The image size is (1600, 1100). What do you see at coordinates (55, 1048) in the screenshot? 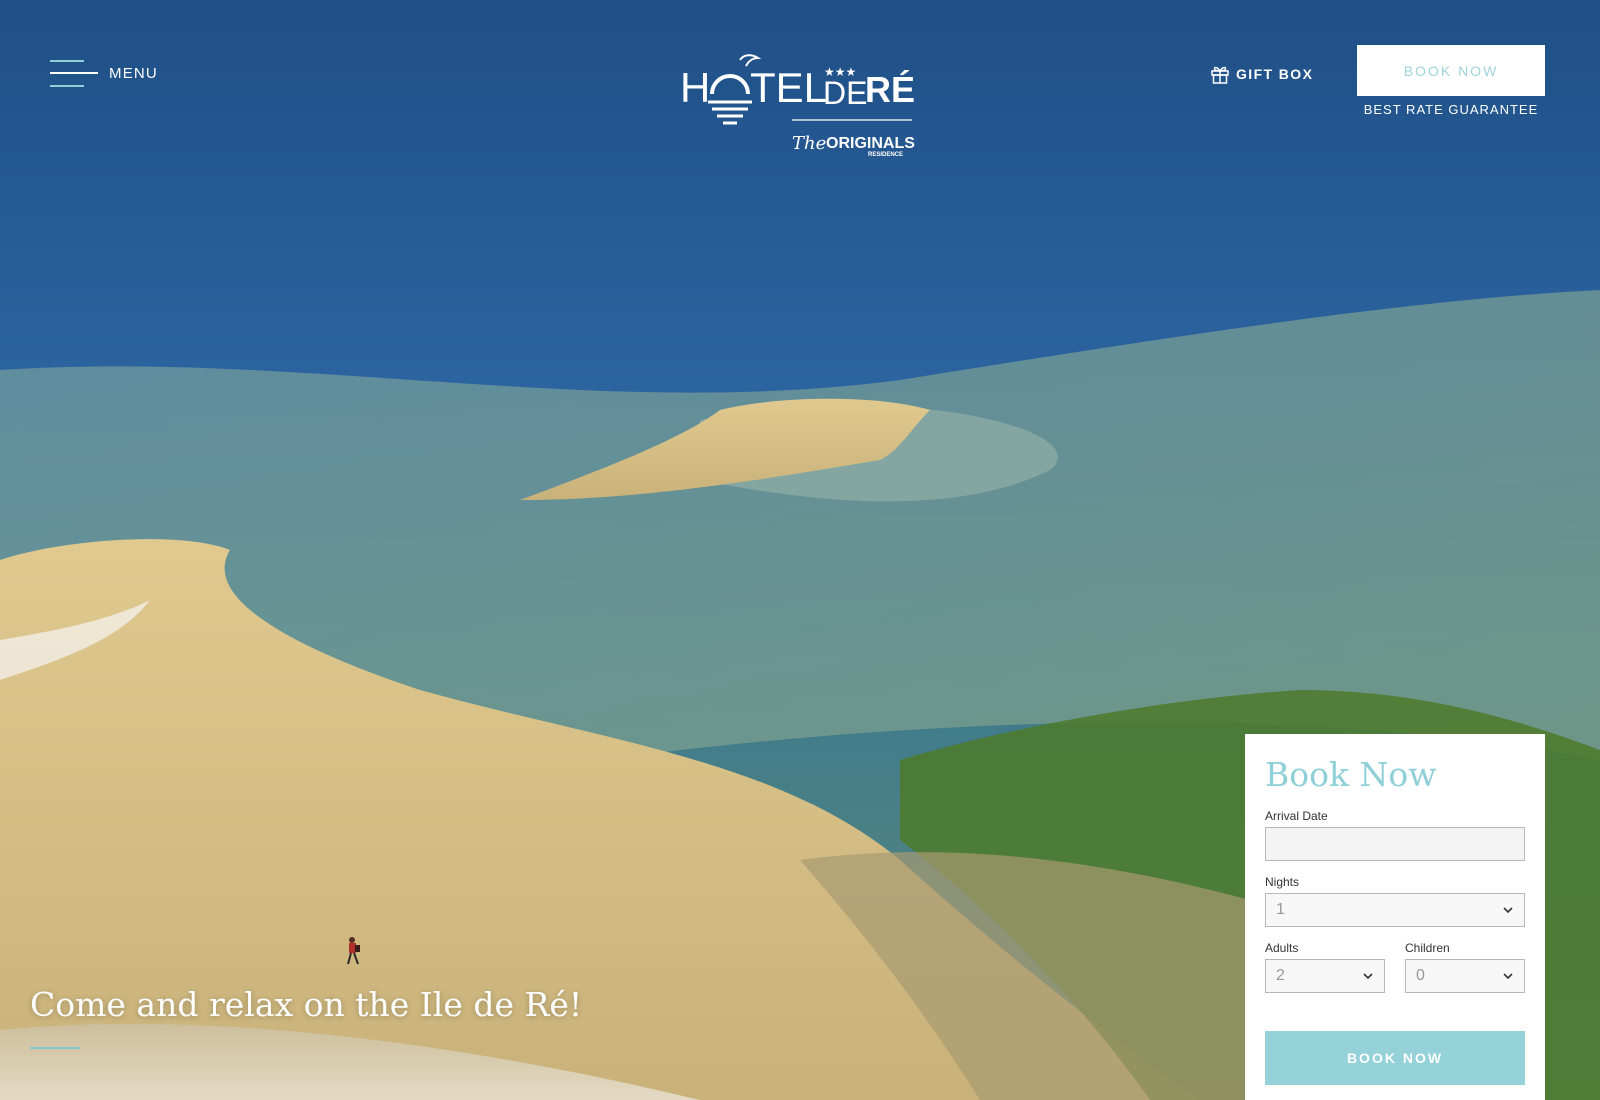
I see `tagline-underline` at bounding box center [55, 1048].